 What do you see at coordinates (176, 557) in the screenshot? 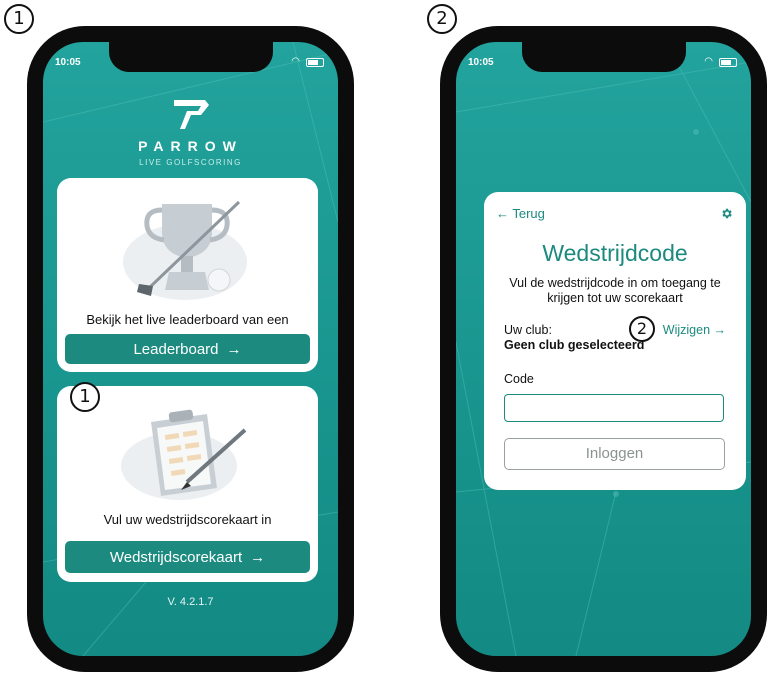
I see `scorecard-button-label: Wedstrijdscorekaart` at bounding box center [176, 557].